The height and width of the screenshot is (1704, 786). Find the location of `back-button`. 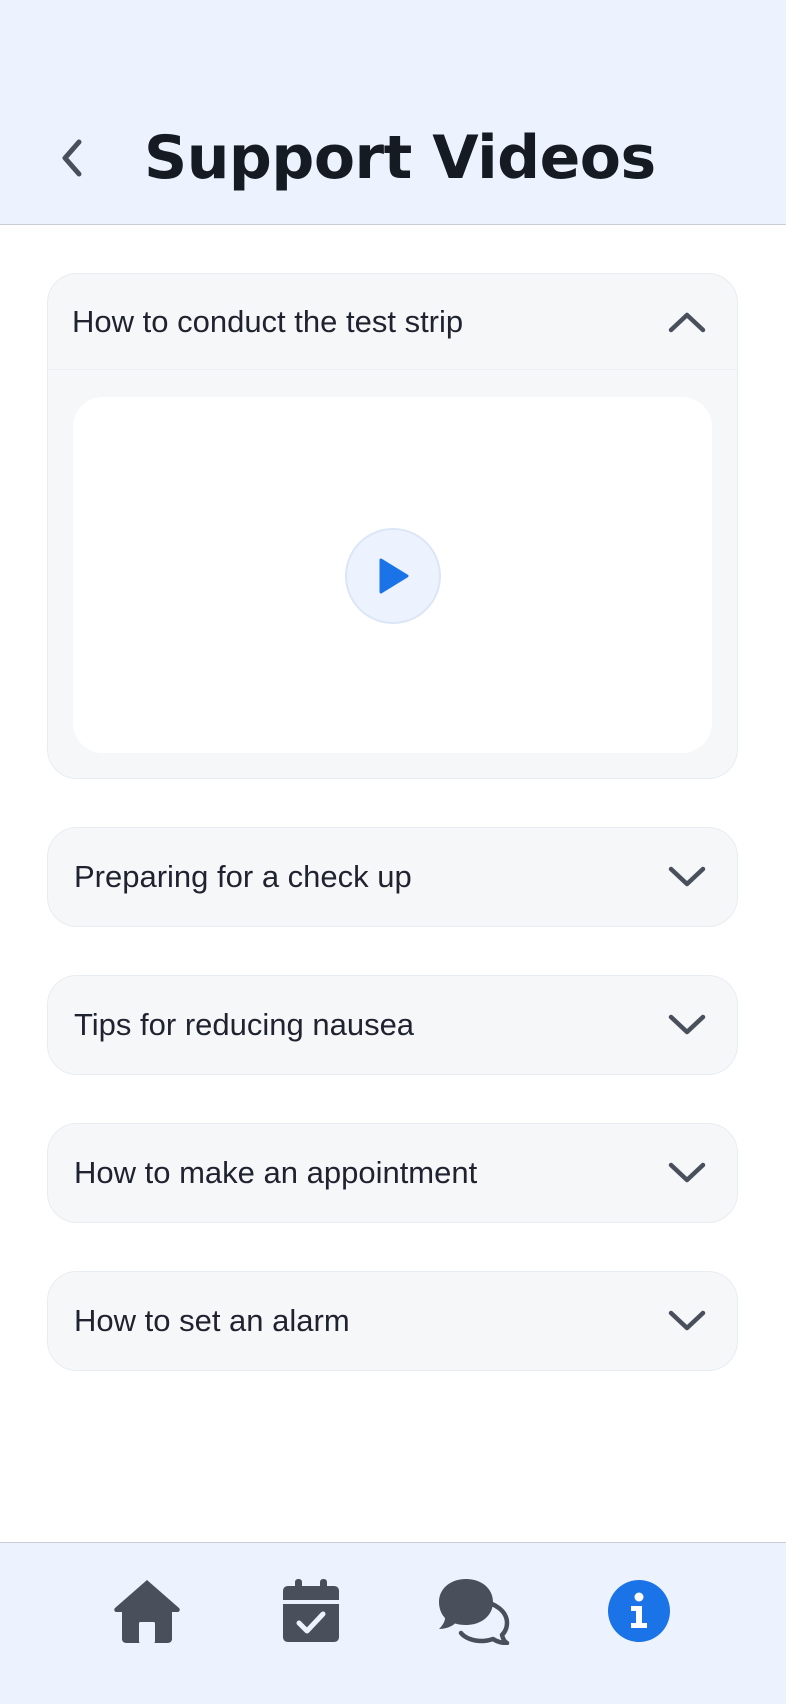

back-button is located at coordinates (71, 158).